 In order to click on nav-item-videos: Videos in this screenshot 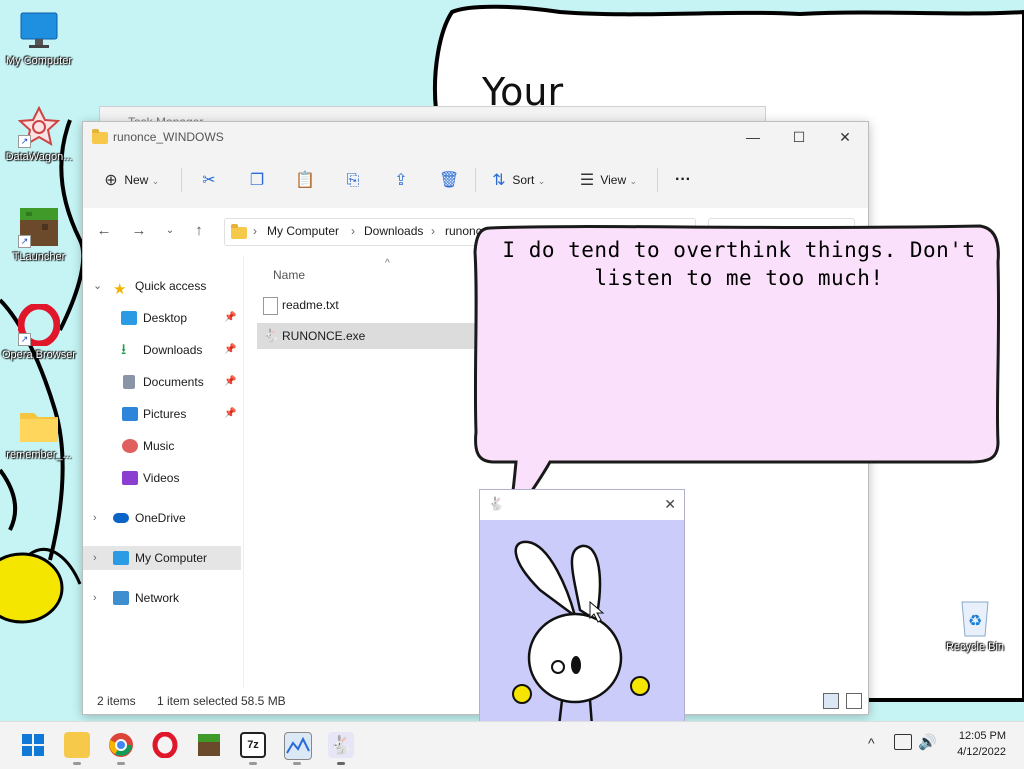, I will do `click(162, 478)`.